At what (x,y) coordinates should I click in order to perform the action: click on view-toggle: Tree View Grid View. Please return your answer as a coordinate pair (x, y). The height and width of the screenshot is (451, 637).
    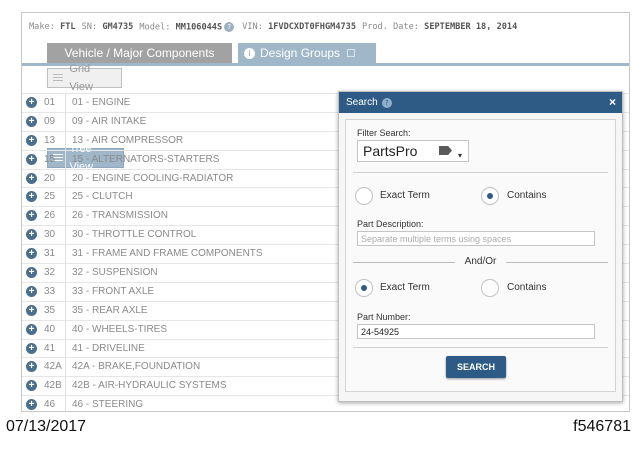
    Looking at the image, I should click on (87, 118).